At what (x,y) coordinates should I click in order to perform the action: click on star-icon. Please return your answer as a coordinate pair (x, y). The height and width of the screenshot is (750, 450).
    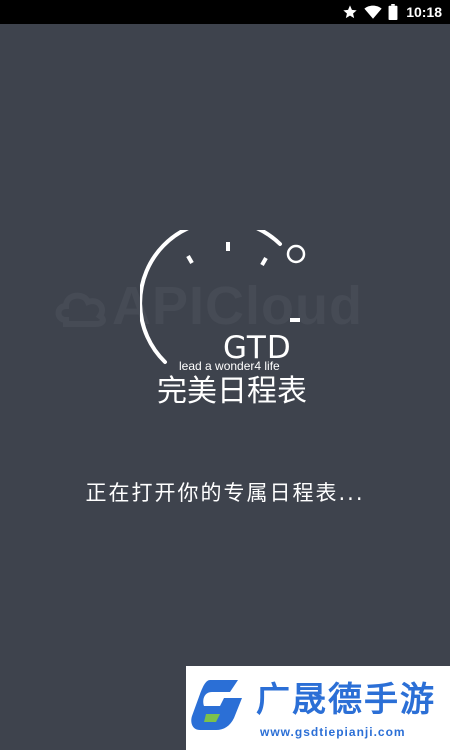
    Looking at the image, I should click on (350, 12).